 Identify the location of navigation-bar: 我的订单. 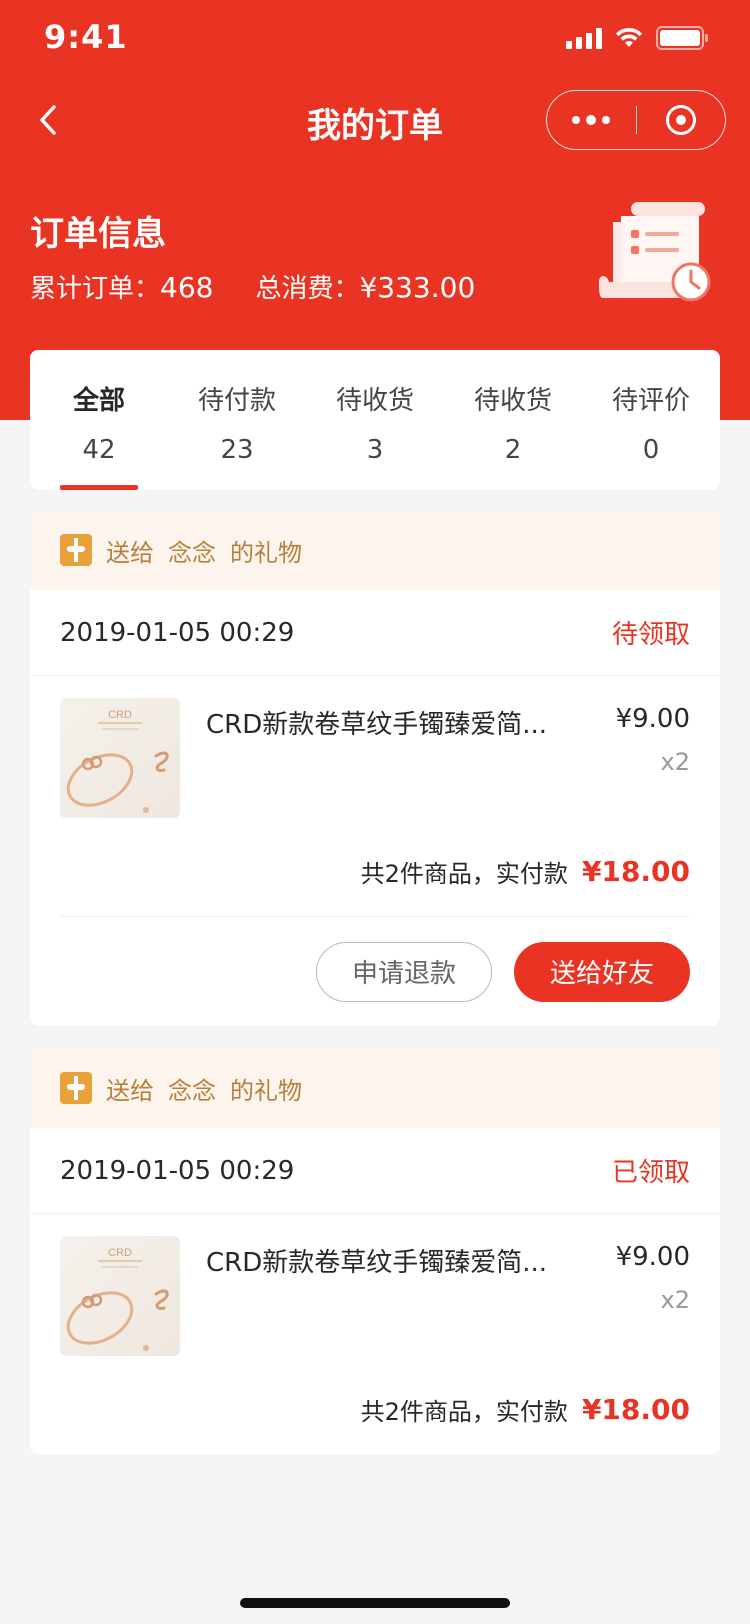
(375, 121).